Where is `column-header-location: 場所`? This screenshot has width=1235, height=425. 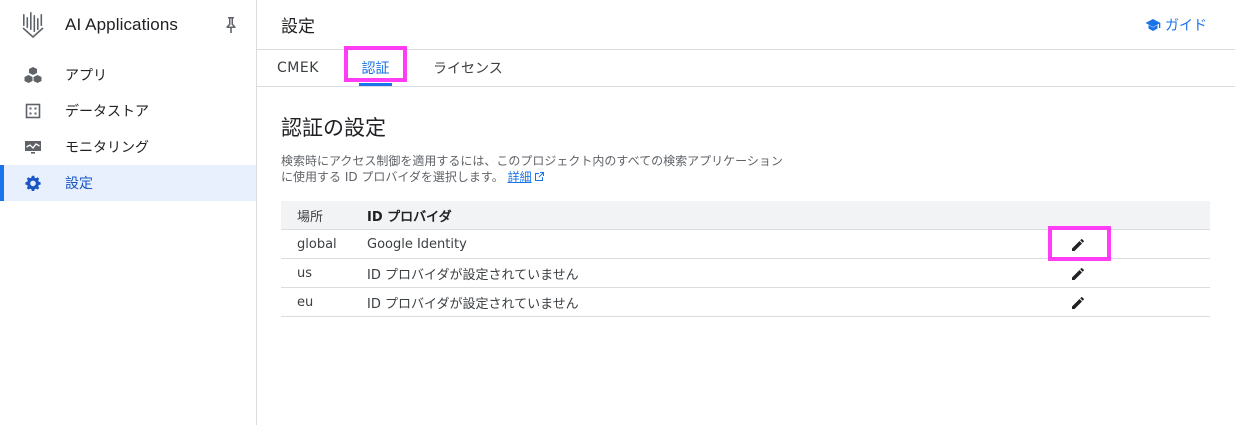
column-header-location: 場所 is located at coordinates (310, 217).